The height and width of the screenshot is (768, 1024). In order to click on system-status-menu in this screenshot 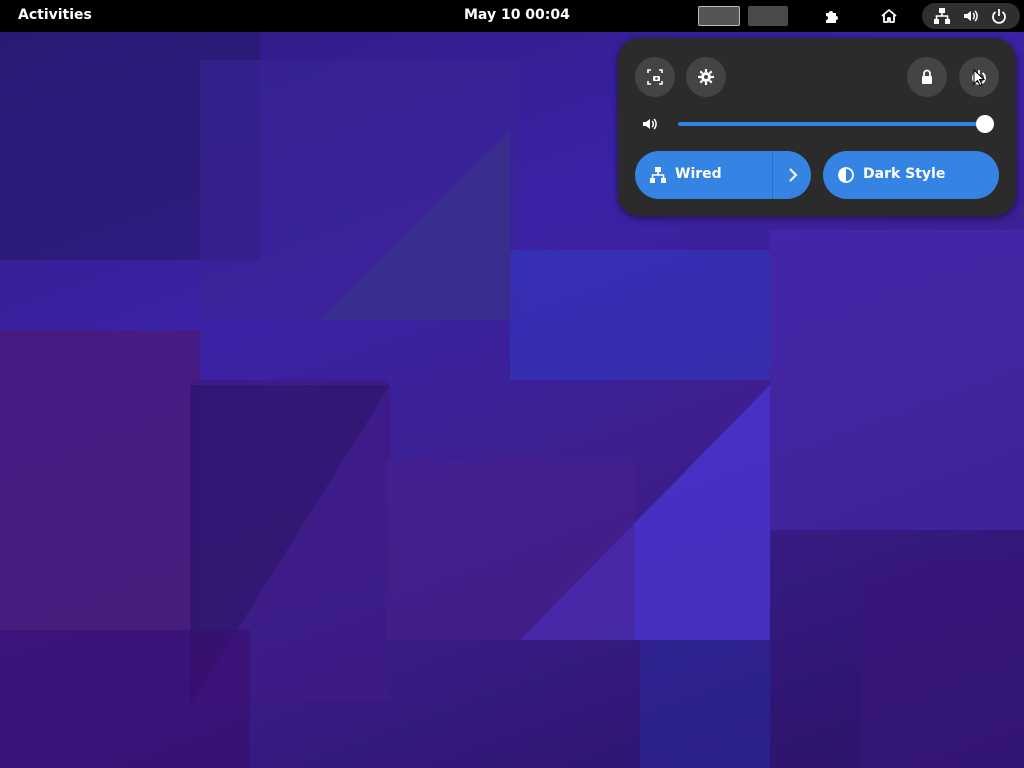, I will do `click(971, 16)`.